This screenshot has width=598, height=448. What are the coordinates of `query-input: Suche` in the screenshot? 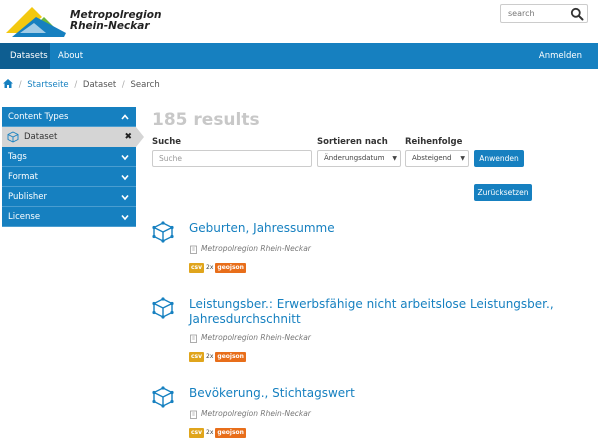 It's located at (232, 158).